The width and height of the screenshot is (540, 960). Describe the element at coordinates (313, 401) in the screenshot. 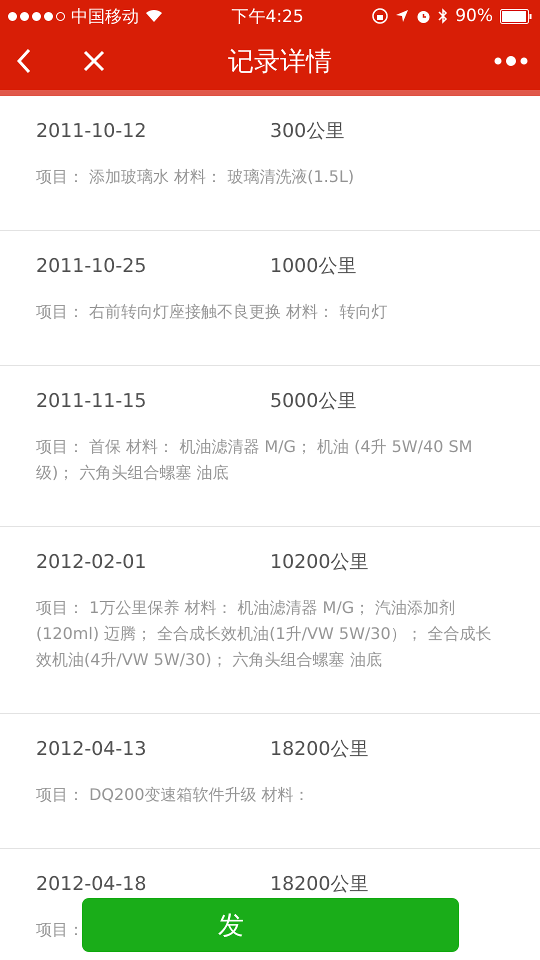

I see `record-mileage: 5000公里` at that location.